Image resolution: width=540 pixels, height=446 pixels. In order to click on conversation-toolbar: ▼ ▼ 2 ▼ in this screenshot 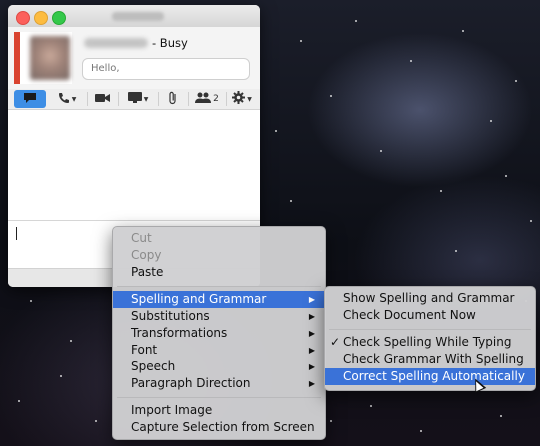, I will do `click(134, 99)`.